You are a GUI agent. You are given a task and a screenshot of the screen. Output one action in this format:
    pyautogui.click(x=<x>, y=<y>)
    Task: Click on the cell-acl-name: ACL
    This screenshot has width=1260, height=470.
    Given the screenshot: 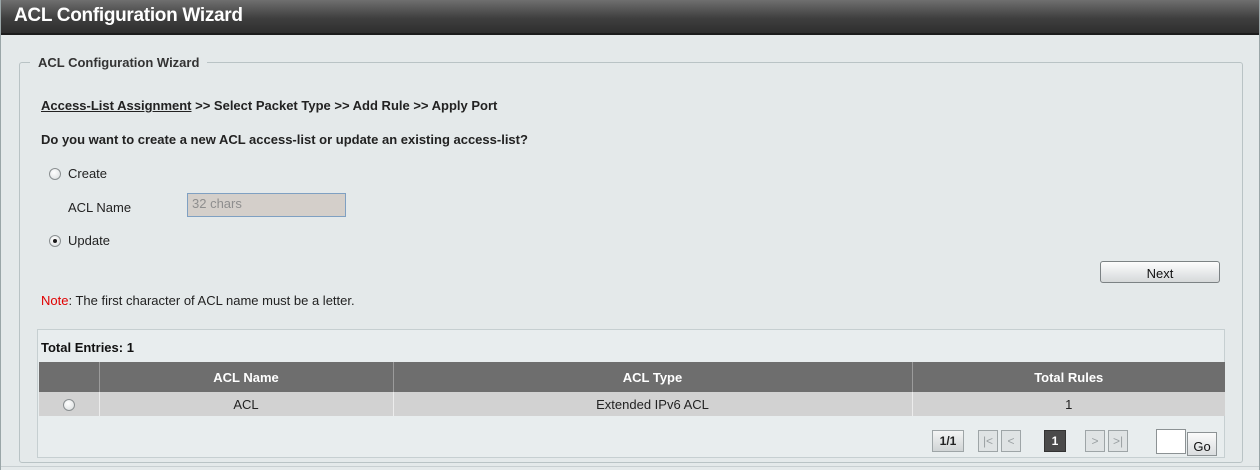 What is the action you would take?
    pyautogui.click(x=246, y=404)
    